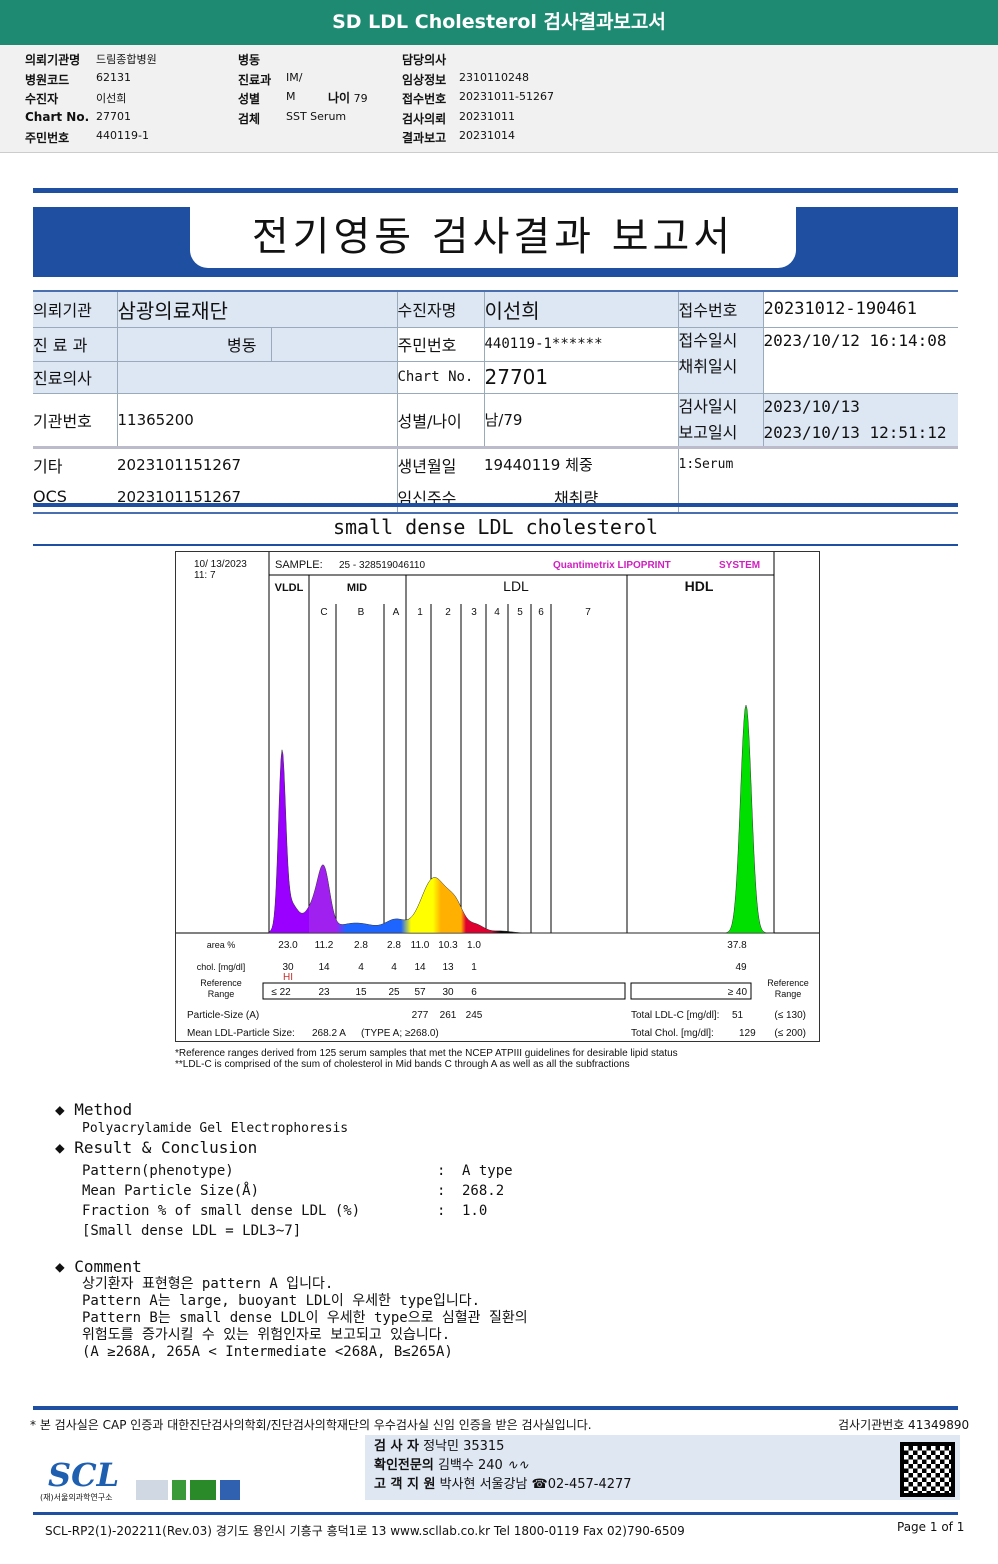 The image size is (998, 1564). I want to click on ref-value: 25, so click(394, 992).